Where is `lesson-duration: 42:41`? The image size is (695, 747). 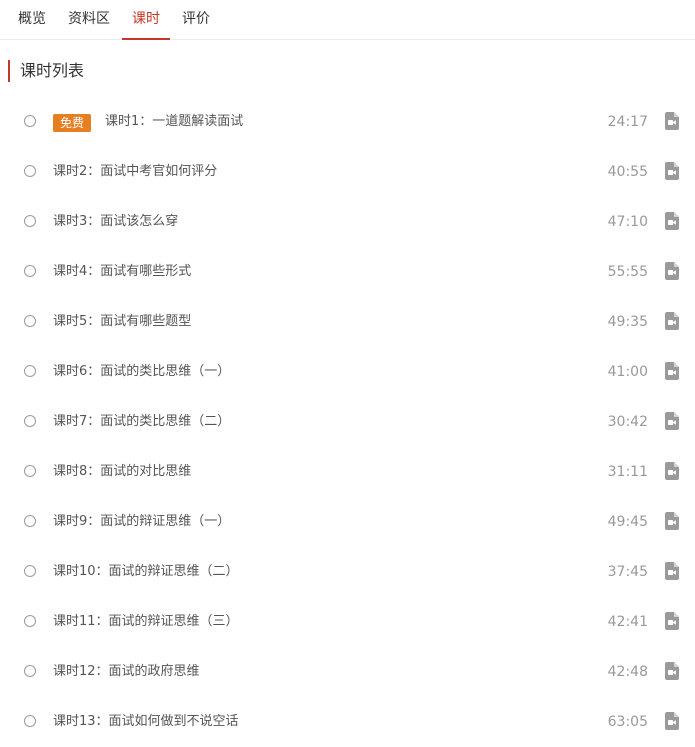 lesson-duration: 42:41 is located at coordinates (627, 622).